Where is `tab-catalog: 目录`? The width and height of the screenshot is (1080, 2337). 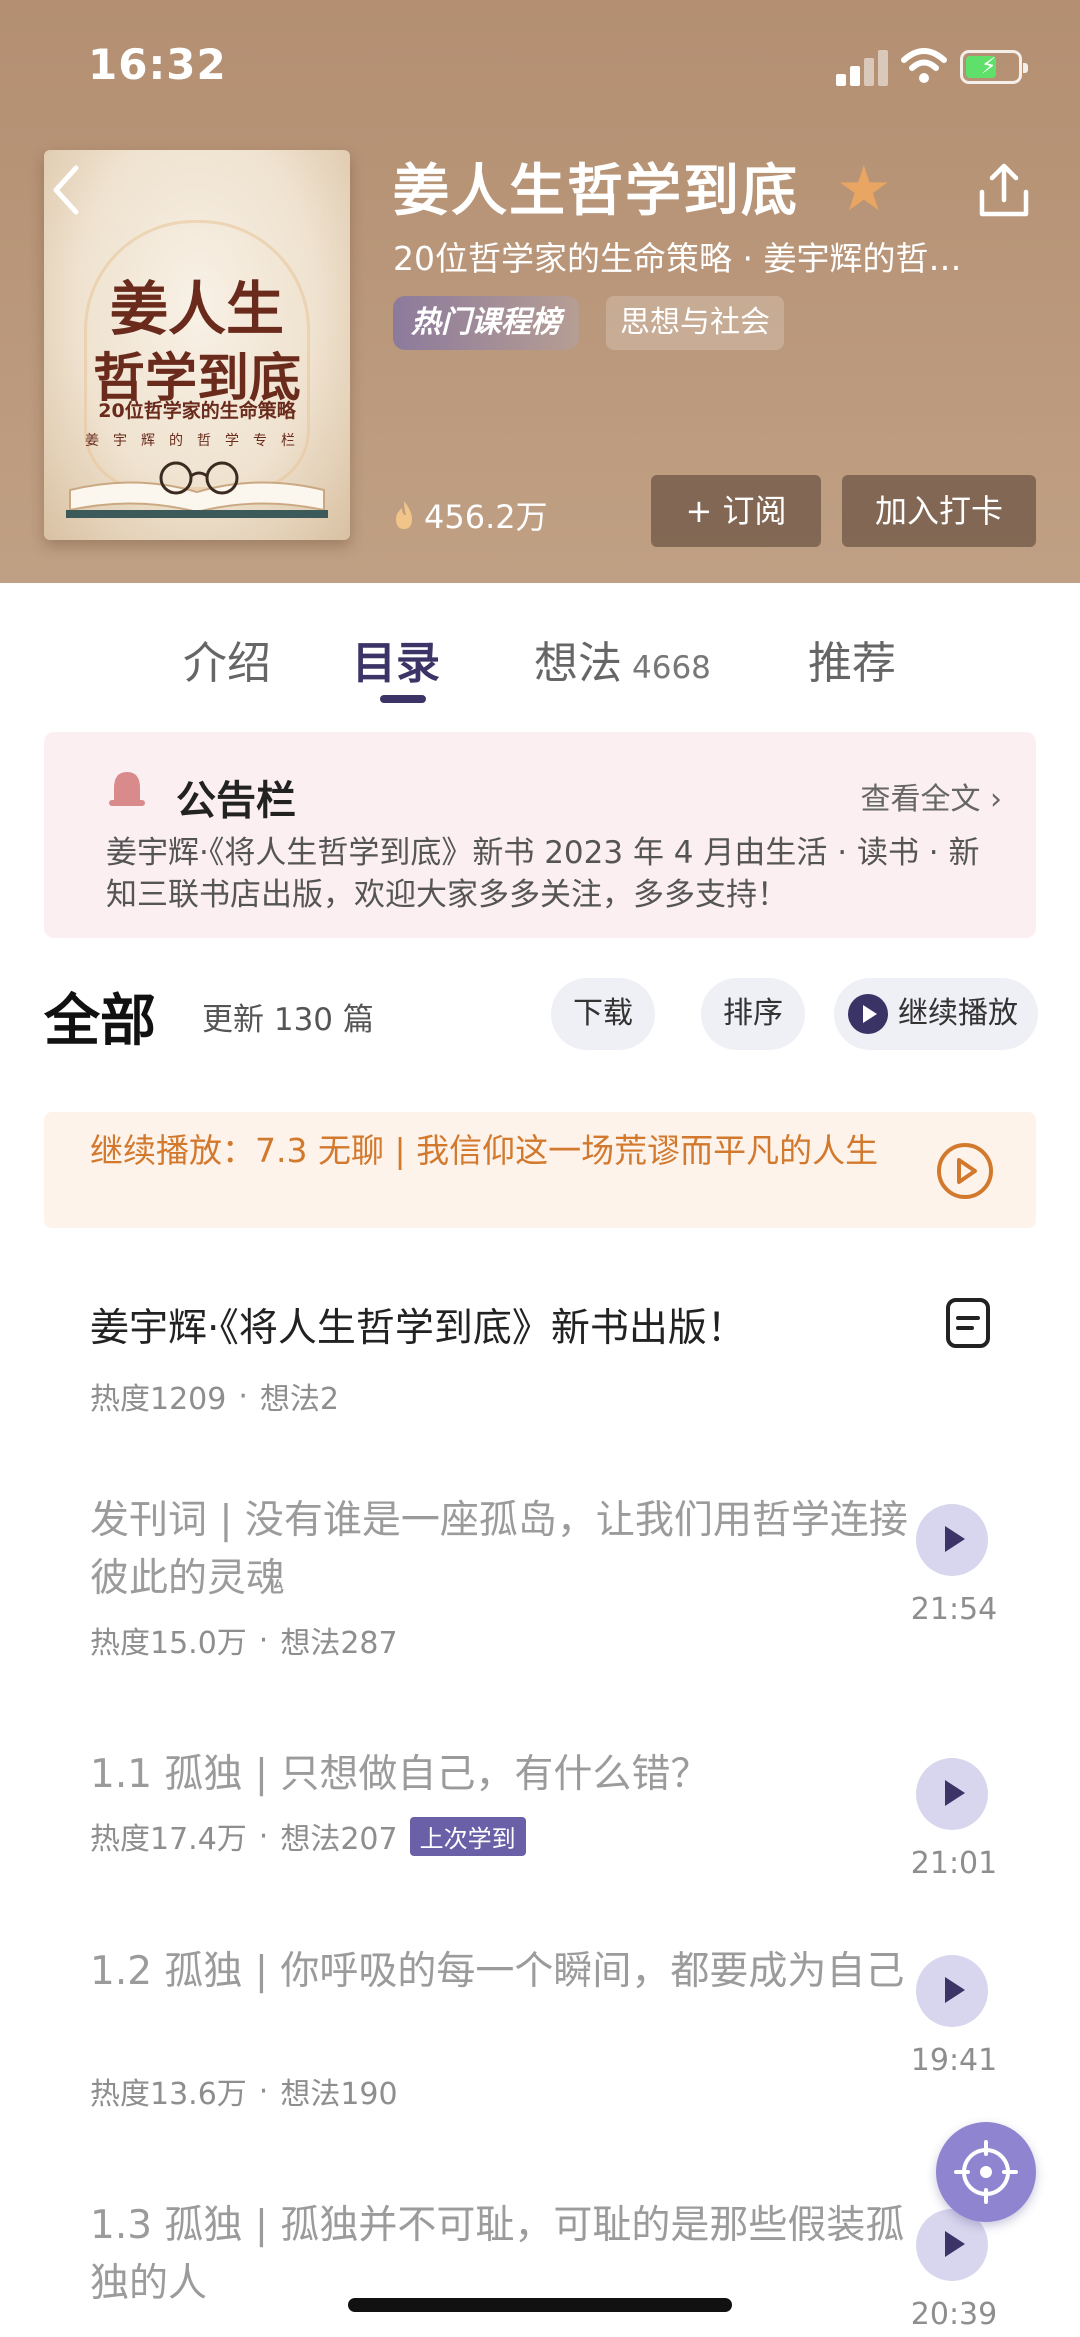
tab-catalog: 目录 is located at coordinates (396, 659).